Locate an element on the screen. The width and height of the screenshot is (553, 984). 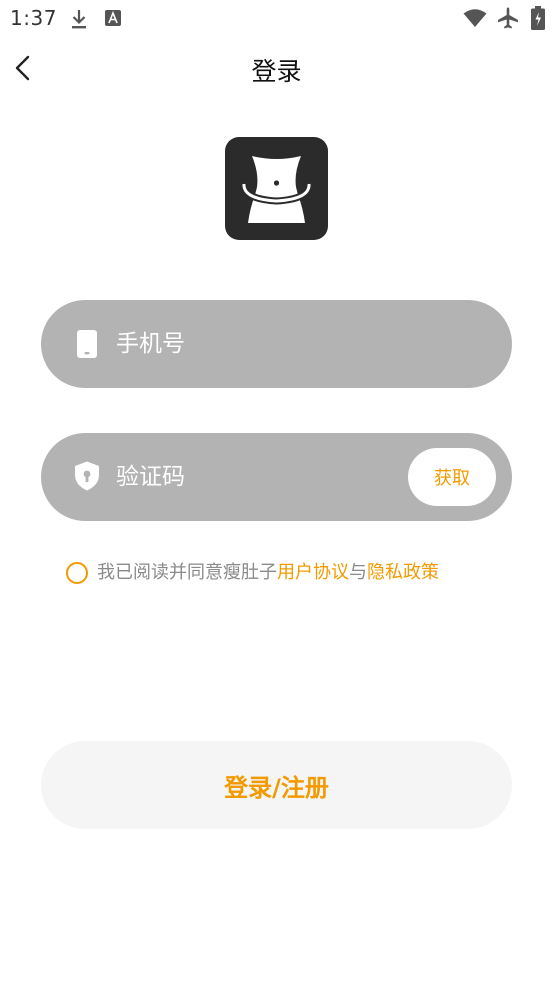
agreement-text: 我已阅读并同意瘦肚子用户协议与隐私政策 is located at coordinates (268, 573).